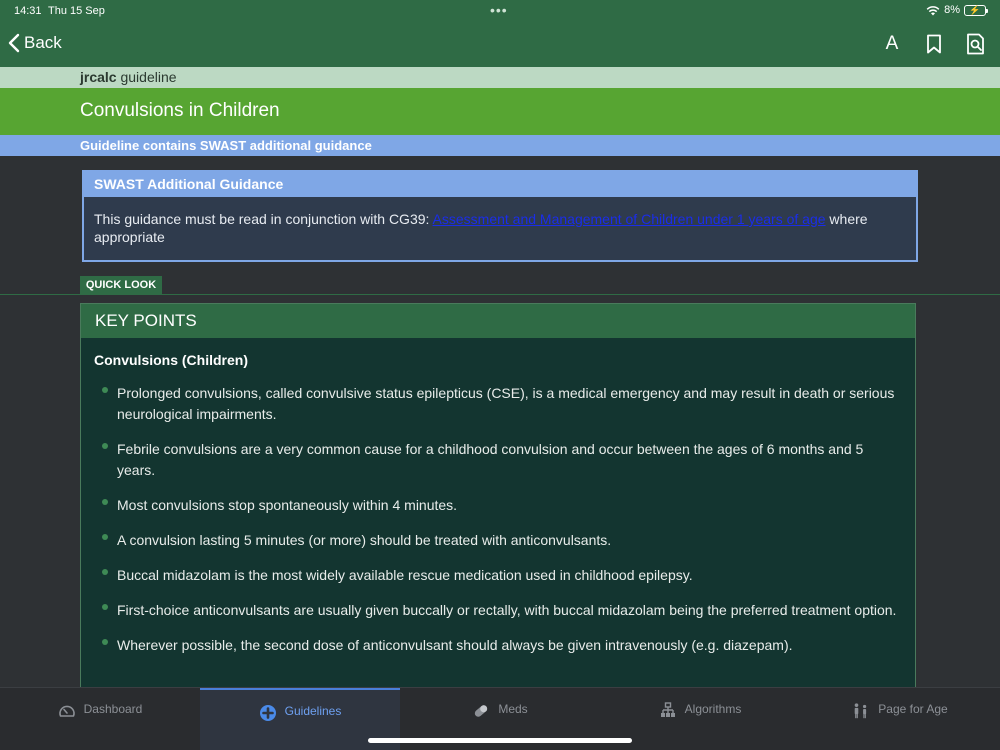 Image resolution: width=1000 pixels, height=750 pixels. Describe the element at coordinates (976, 10) in the screenshot. I see `battery-charging-icon: ⚡` at that location.